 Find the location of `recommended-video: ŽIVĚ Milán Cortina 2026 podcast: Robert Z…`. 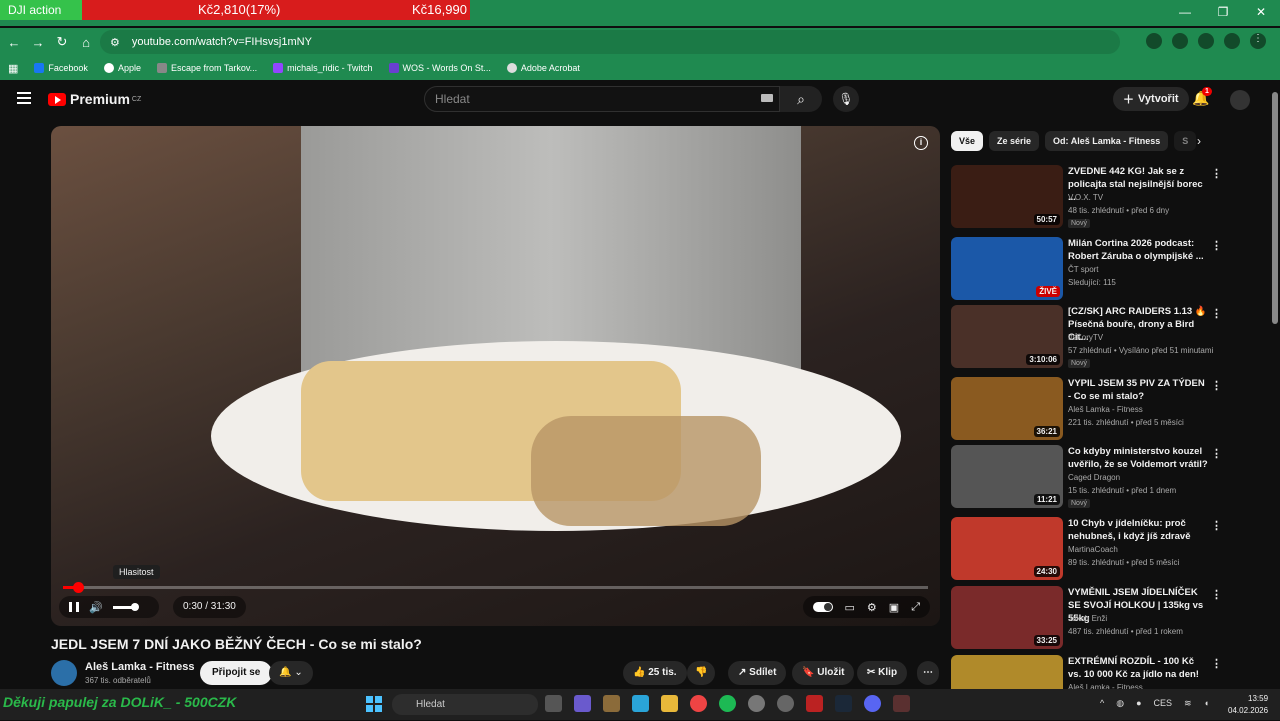

recommended-video: ŽIVĚ Milán Cortina 2026 podcast: Robert Z… is located at coordinates (1111, 270).